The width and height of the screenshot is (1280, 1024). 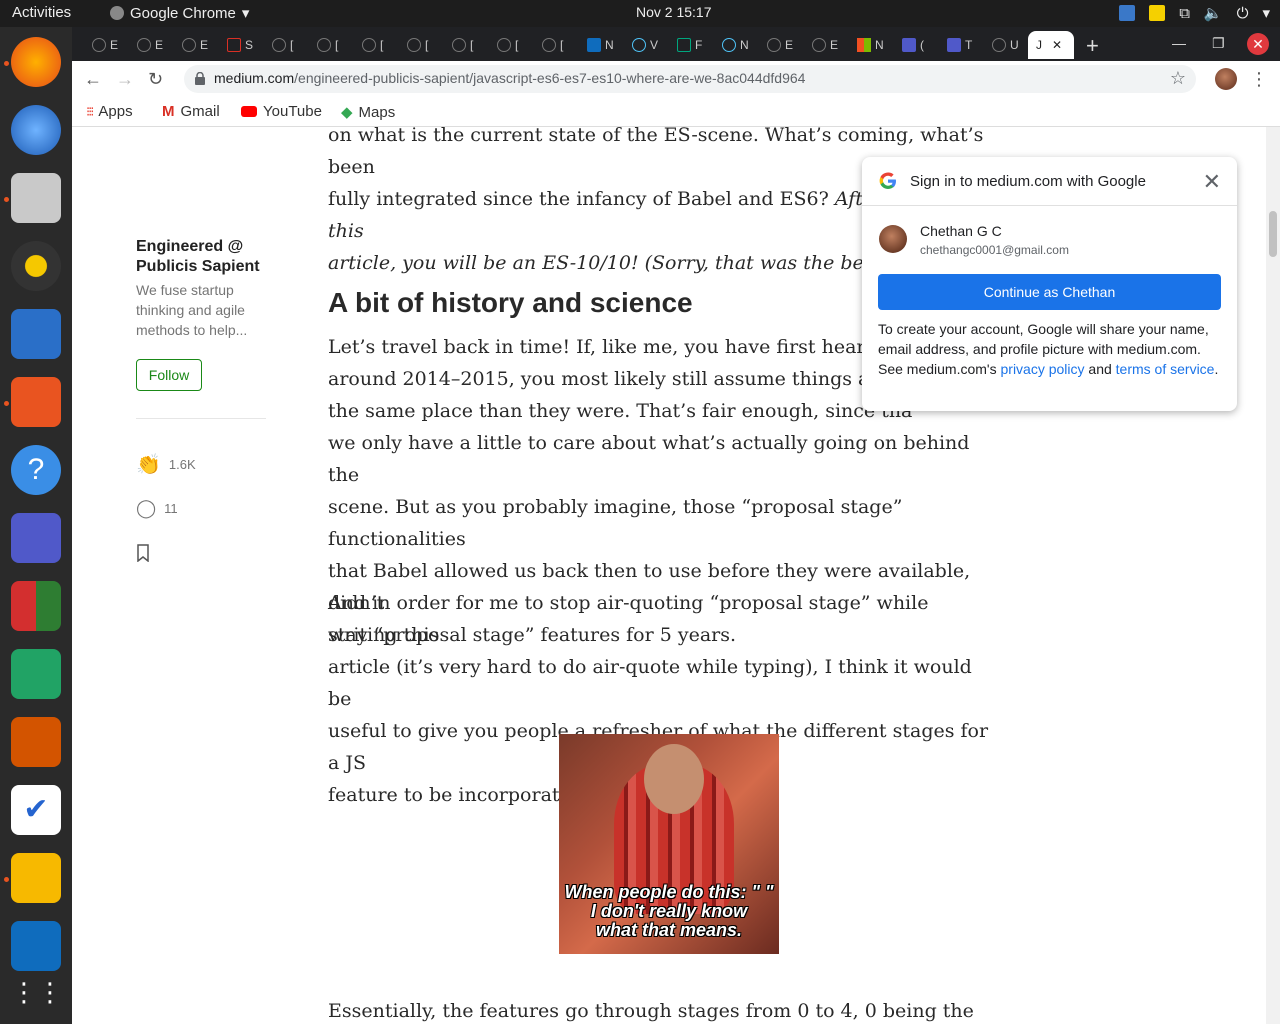 What do you see at coordinates (50, 992) in the screenshot?
I see `show-apps-icon: ⋮⋮⋮` at bounding box center [50, 992].